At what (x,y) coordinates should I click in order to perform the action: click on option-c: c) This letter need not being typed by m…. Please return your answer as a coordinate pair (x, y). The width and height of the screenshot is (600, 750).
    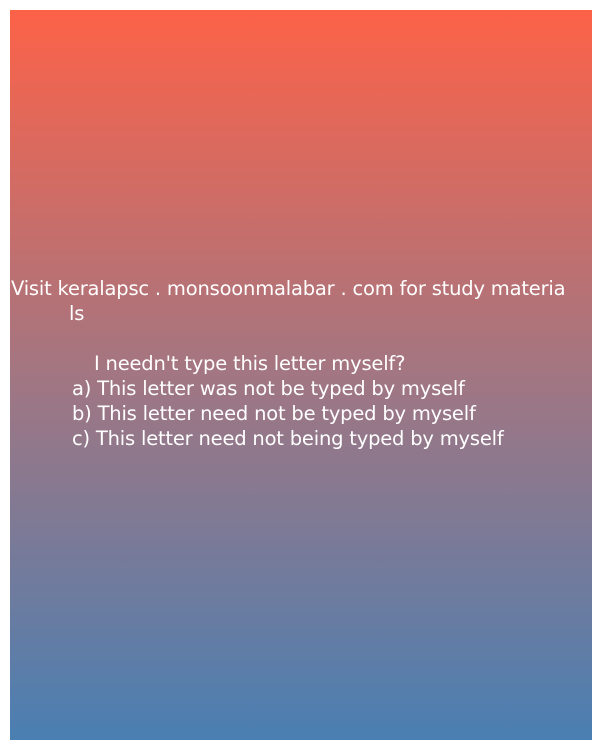
    Looking at the image, I should click on (288, 438).